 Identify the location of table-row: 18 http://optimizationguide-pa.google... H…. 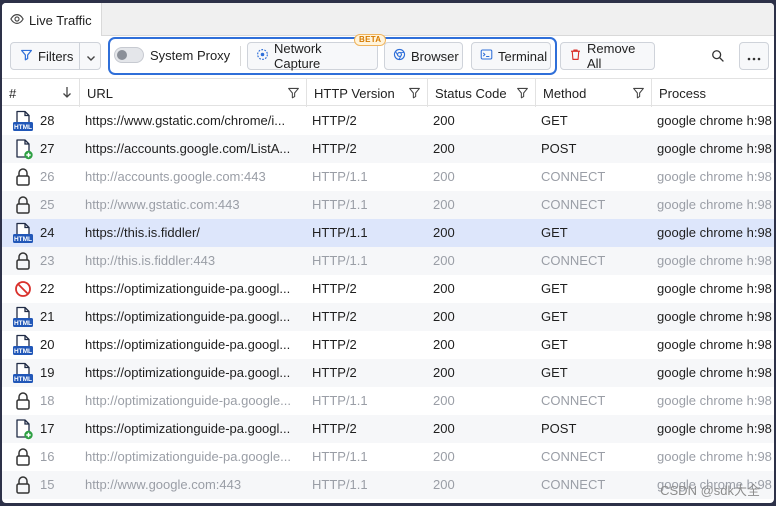
(388, 401).